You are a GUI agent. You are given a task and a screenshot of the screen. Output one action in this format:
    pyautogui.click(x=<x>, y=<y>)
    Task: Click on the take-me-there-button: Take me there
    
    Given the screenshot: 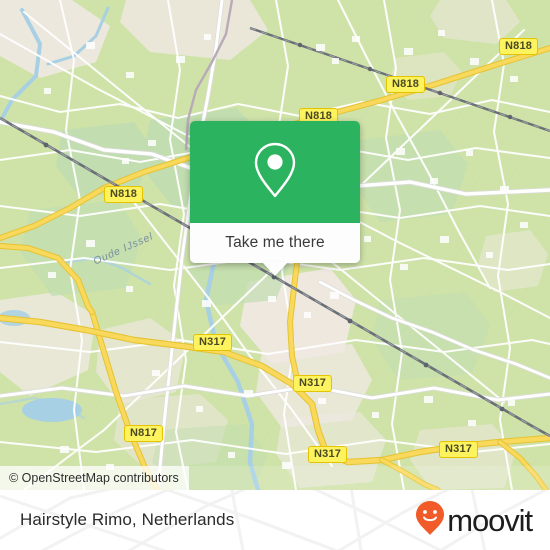 What is the action you would take?
    pyautogui.click(x=275, y=243)
    